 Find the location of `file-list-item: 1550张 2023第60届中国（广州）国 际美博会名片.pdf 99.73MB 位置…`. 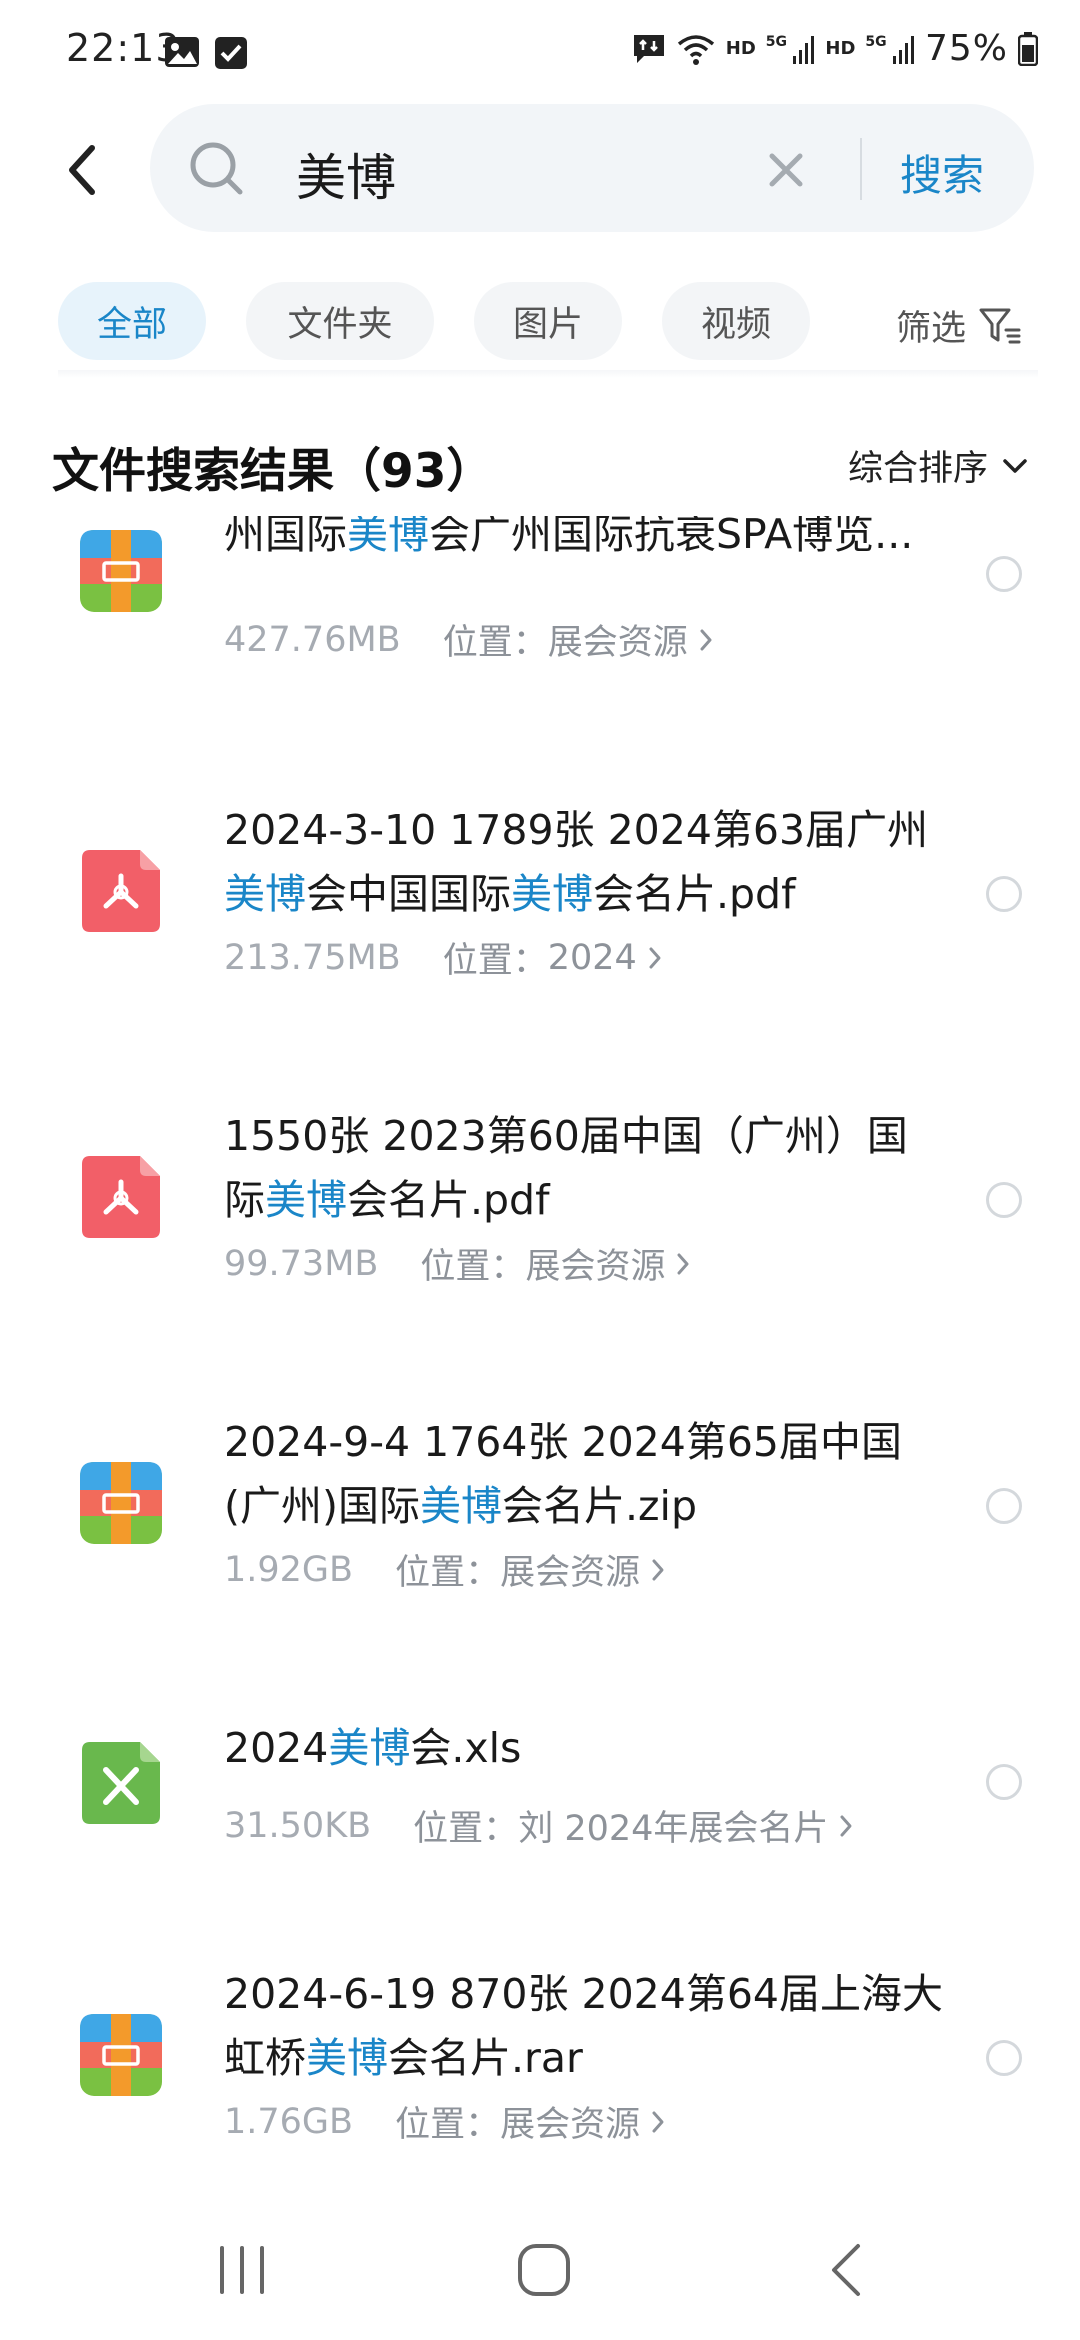

file-list-item: 1550张 2023第60届中国（广州）国 际美博会名片.pdf 99.73MB 位置… is located at coordinates (540, 1254).